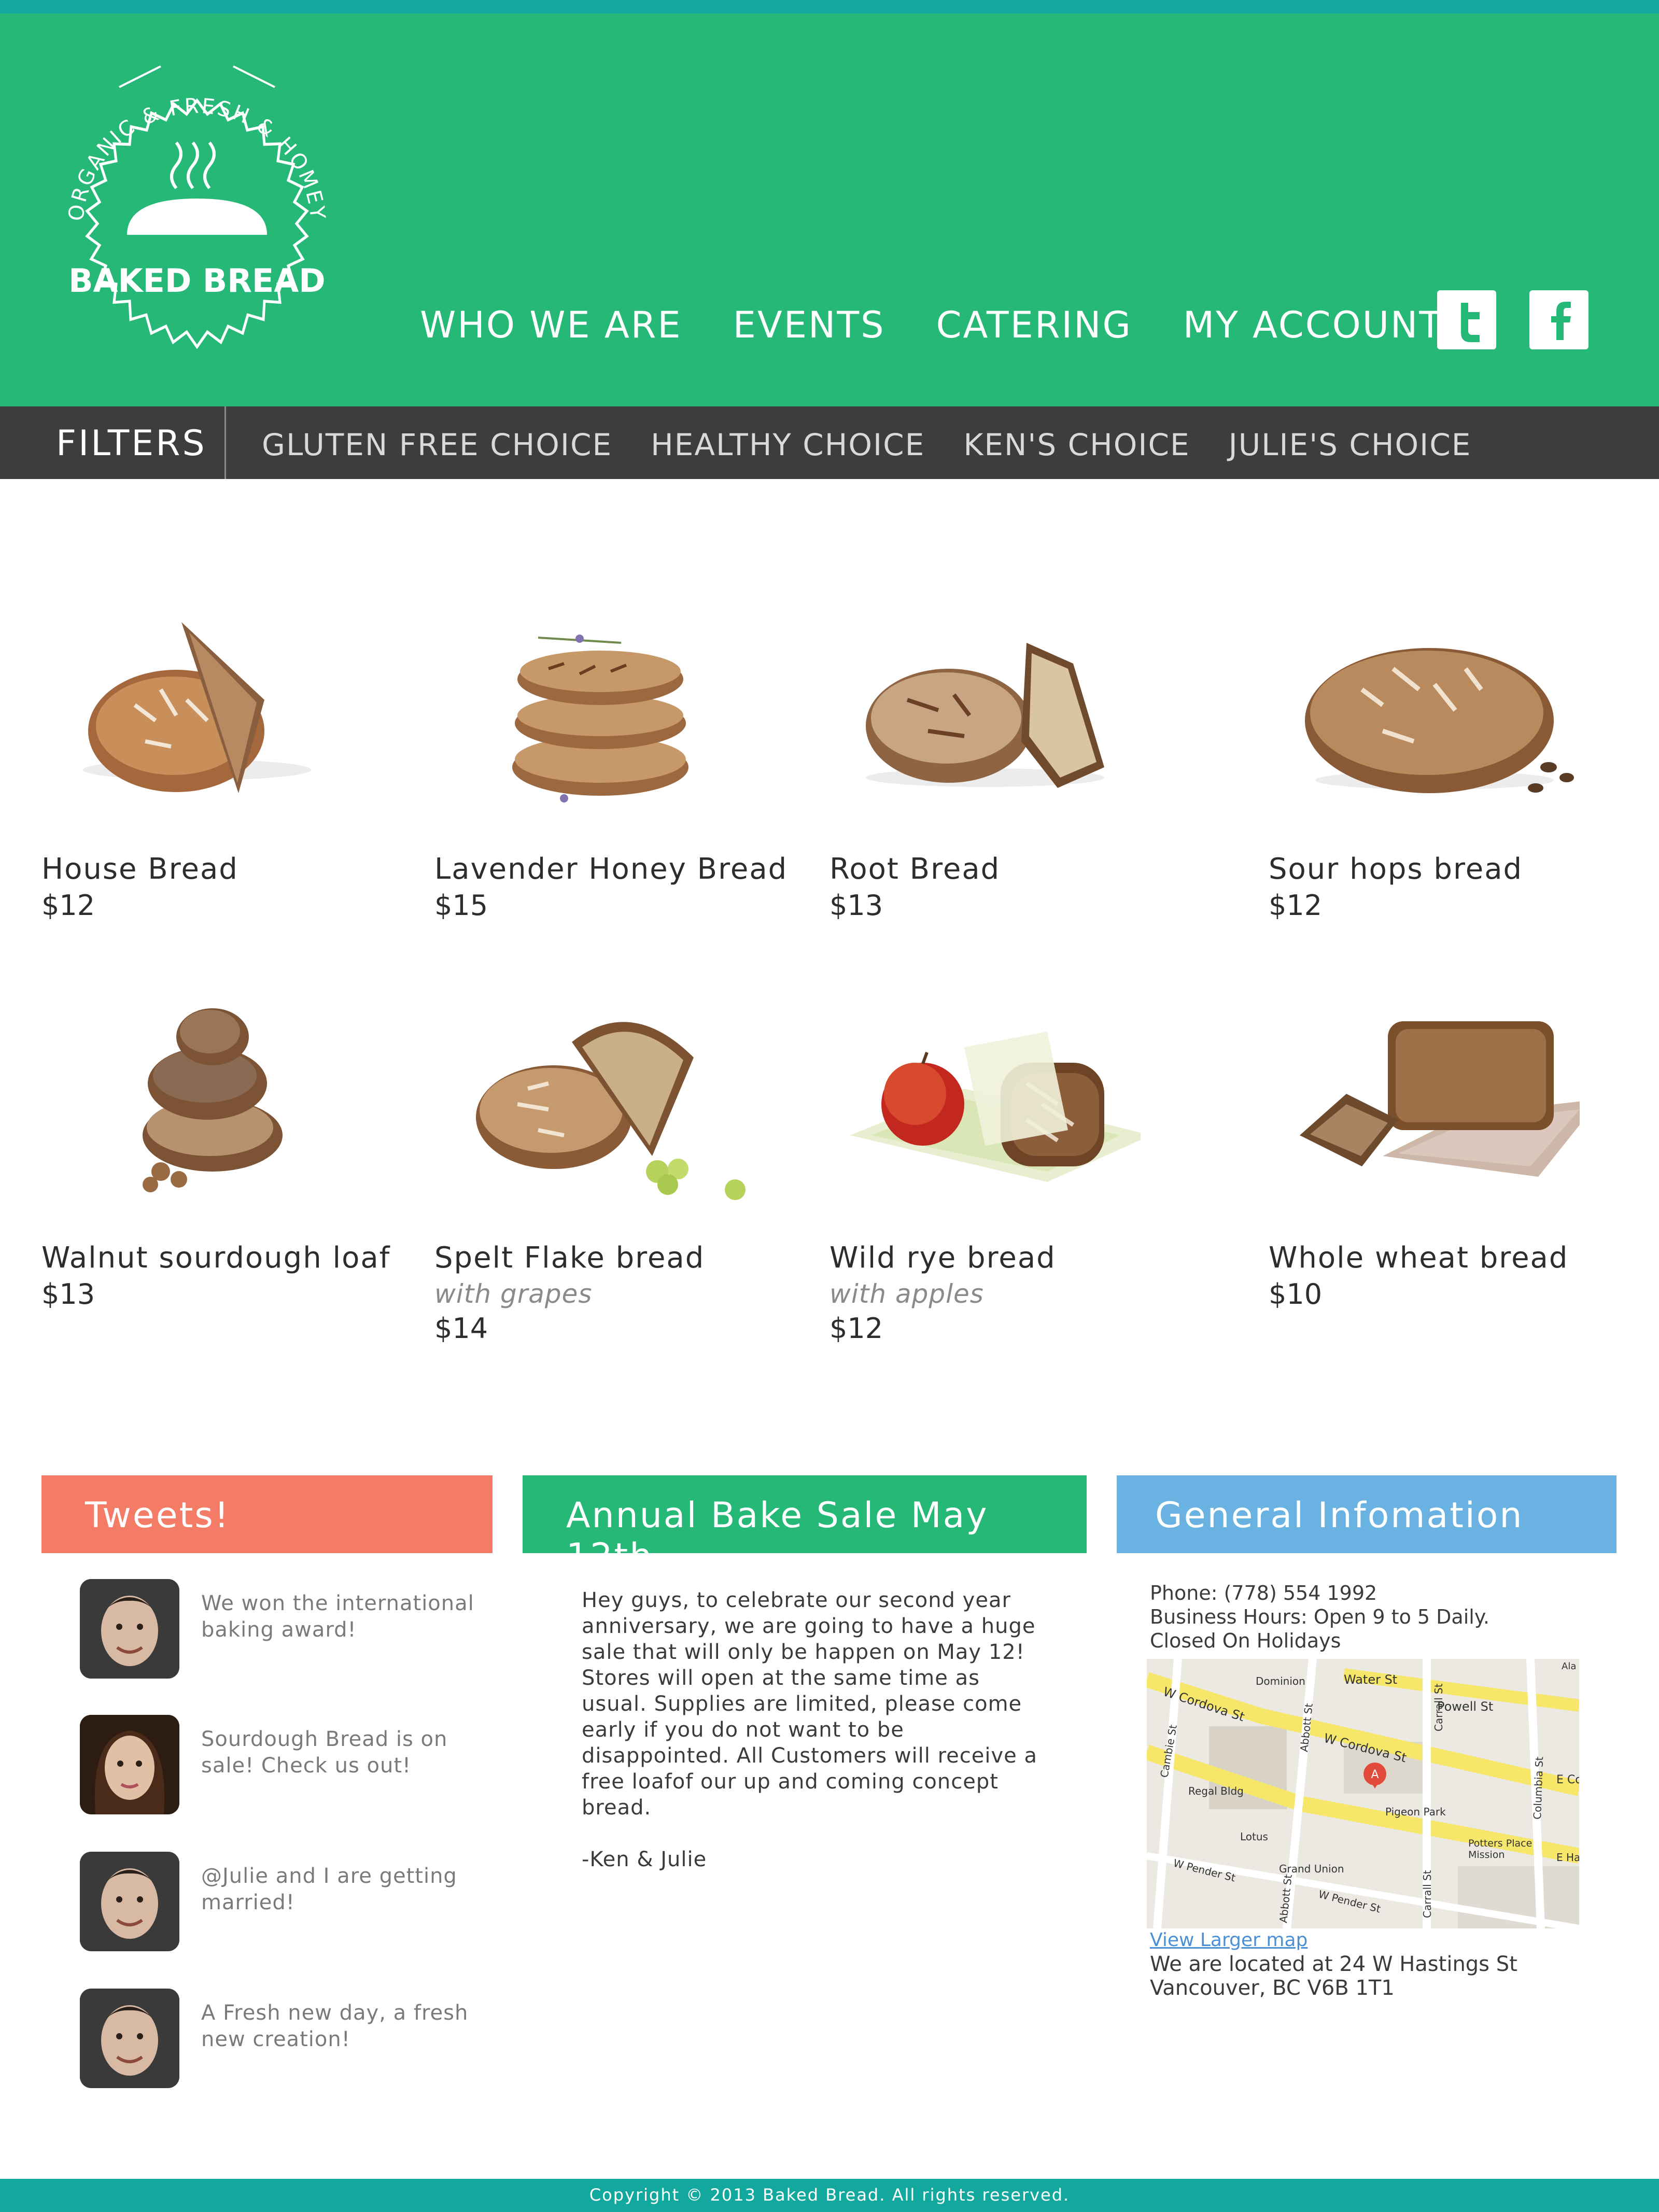  What do you see at coordinates (1228, 1940) in the screenshot?
I see `view-larger-map-link: View Larger map` at bounding box center [1228, 1940].